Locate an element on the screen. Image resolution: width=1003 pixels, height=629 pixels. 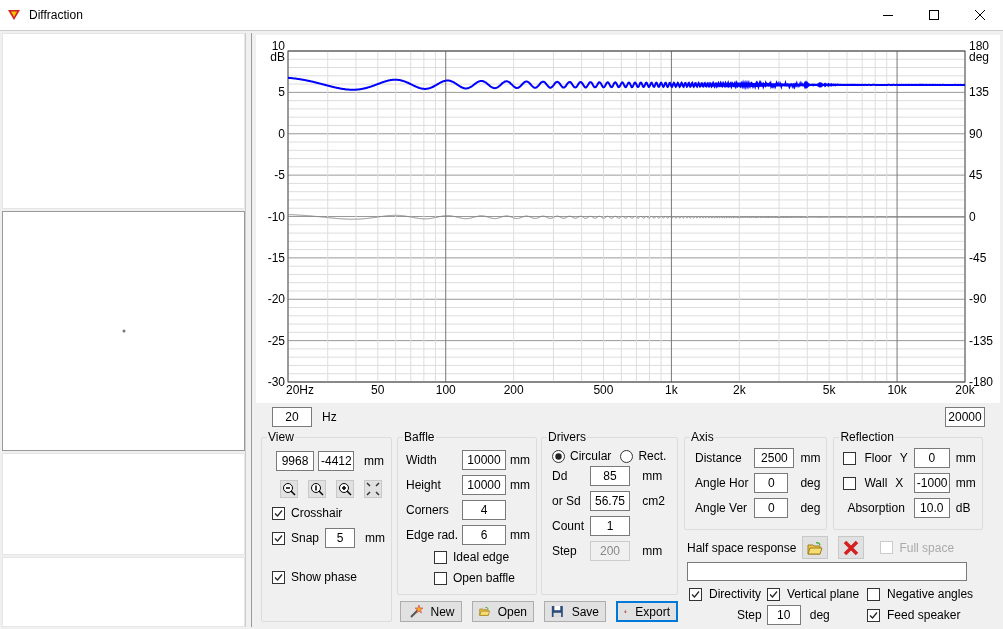
checkbox-label: Full space is located at coordinates (927, 547).